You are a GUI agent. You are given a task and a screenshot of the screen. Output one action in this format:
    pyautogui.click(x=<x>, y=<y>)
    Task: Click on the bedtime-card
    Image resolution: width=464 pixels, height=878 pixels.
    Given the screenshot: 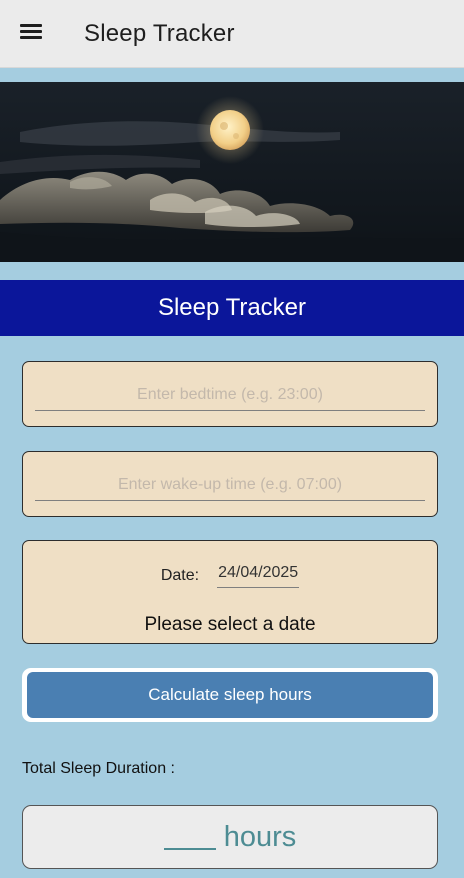 What is the action you would take?
    pyautogui.click(x=230, y=394)
    